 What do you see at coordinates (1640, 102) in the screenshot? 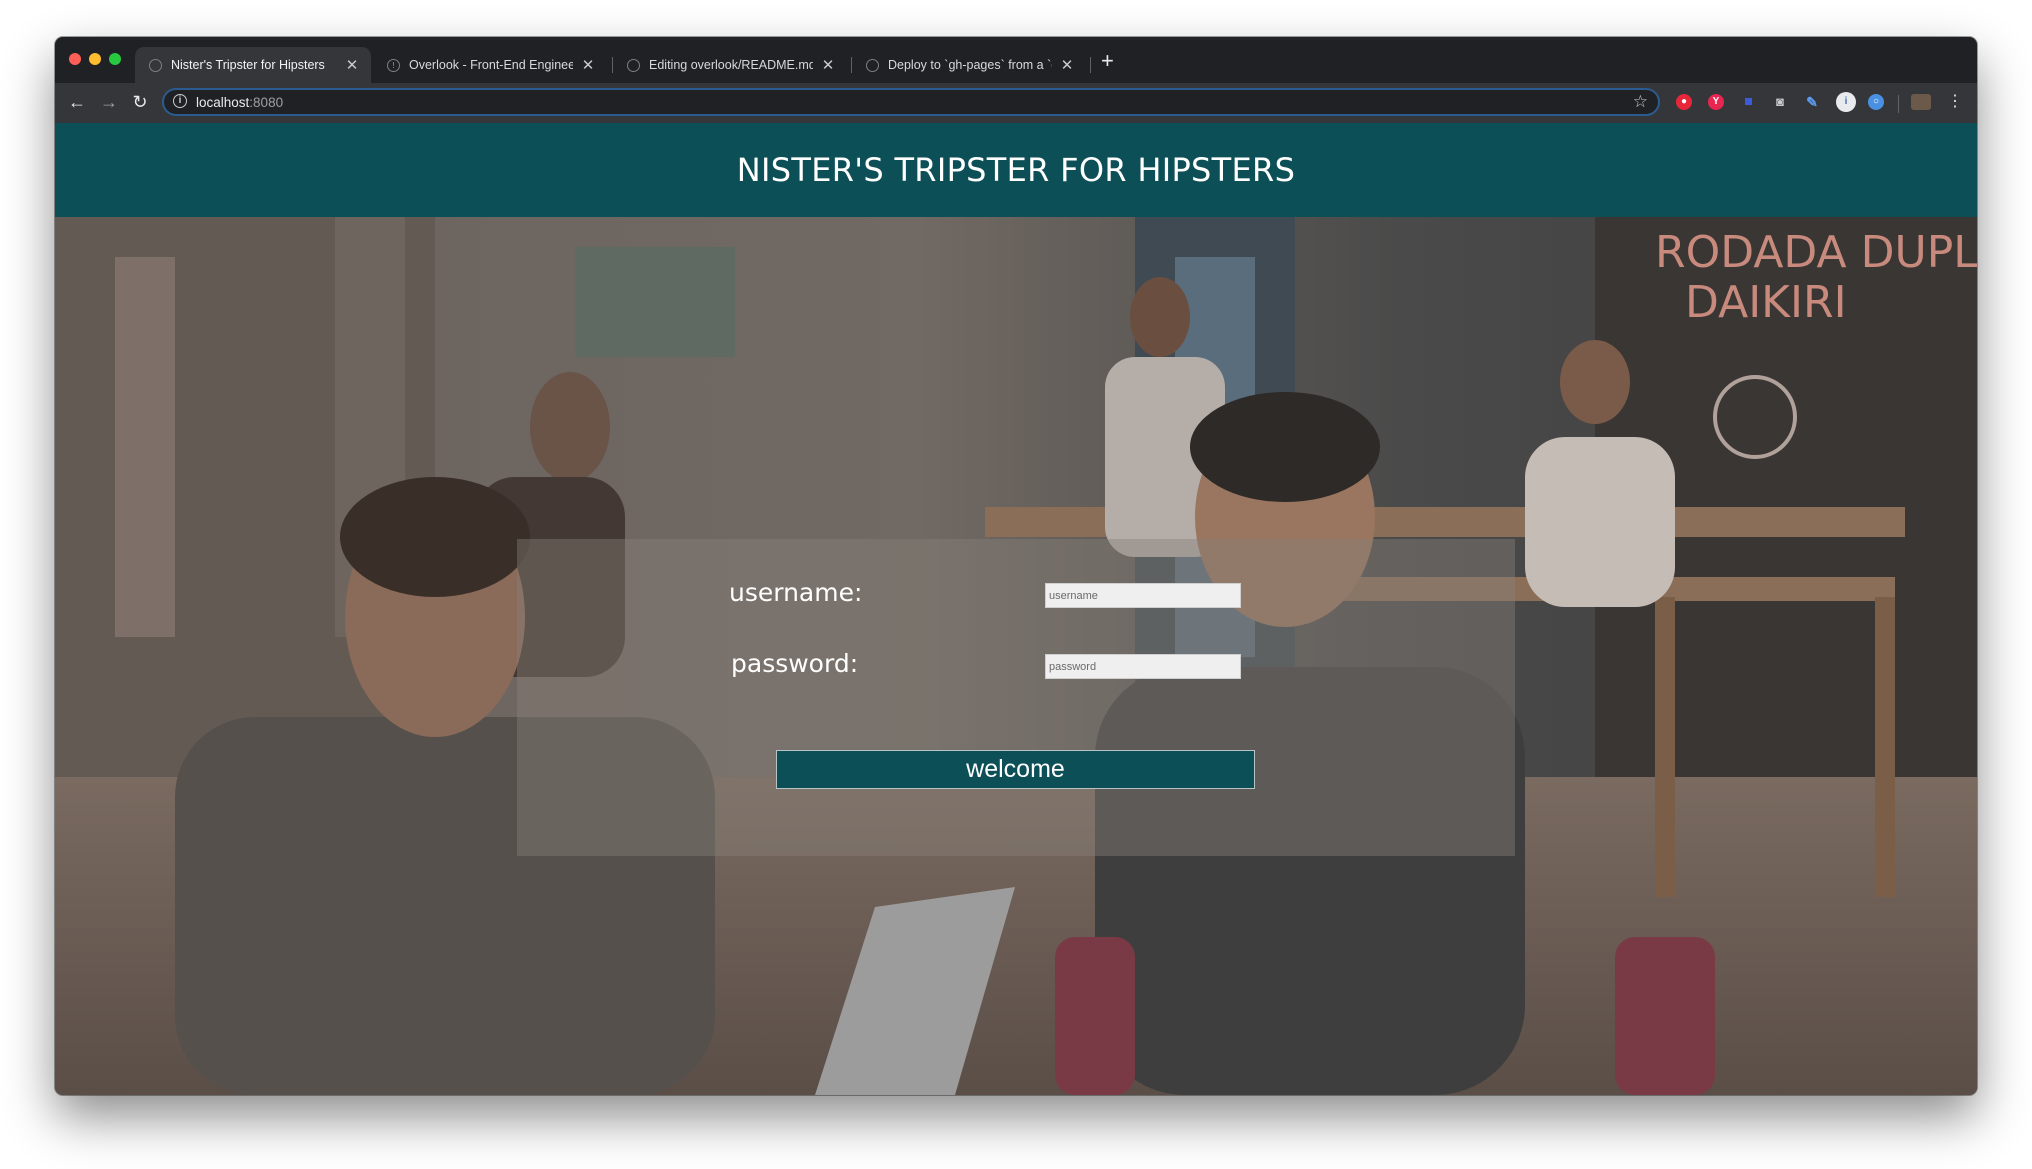
I see `bookmark-star-icon: ☆` at bounding box center [1640, 102].